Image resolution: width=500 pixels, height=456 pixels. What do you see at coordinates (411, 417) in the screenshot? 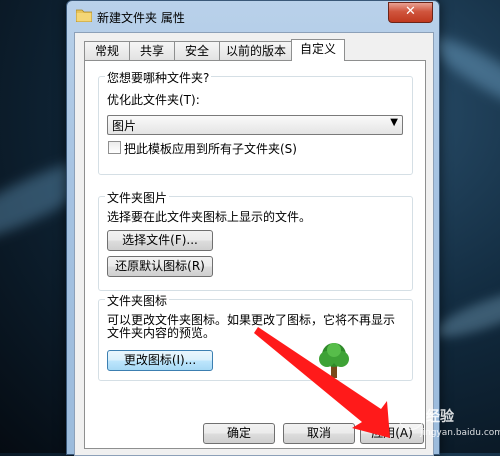
I see `paw-icon: ●` at bounding box center [411, 417].